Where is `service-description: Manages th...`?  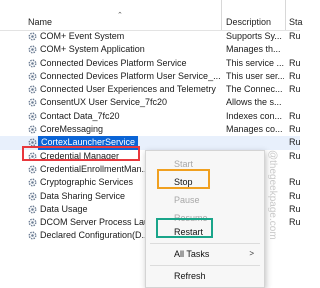 service-description: Manages th... is located at coordinates (253, 49).